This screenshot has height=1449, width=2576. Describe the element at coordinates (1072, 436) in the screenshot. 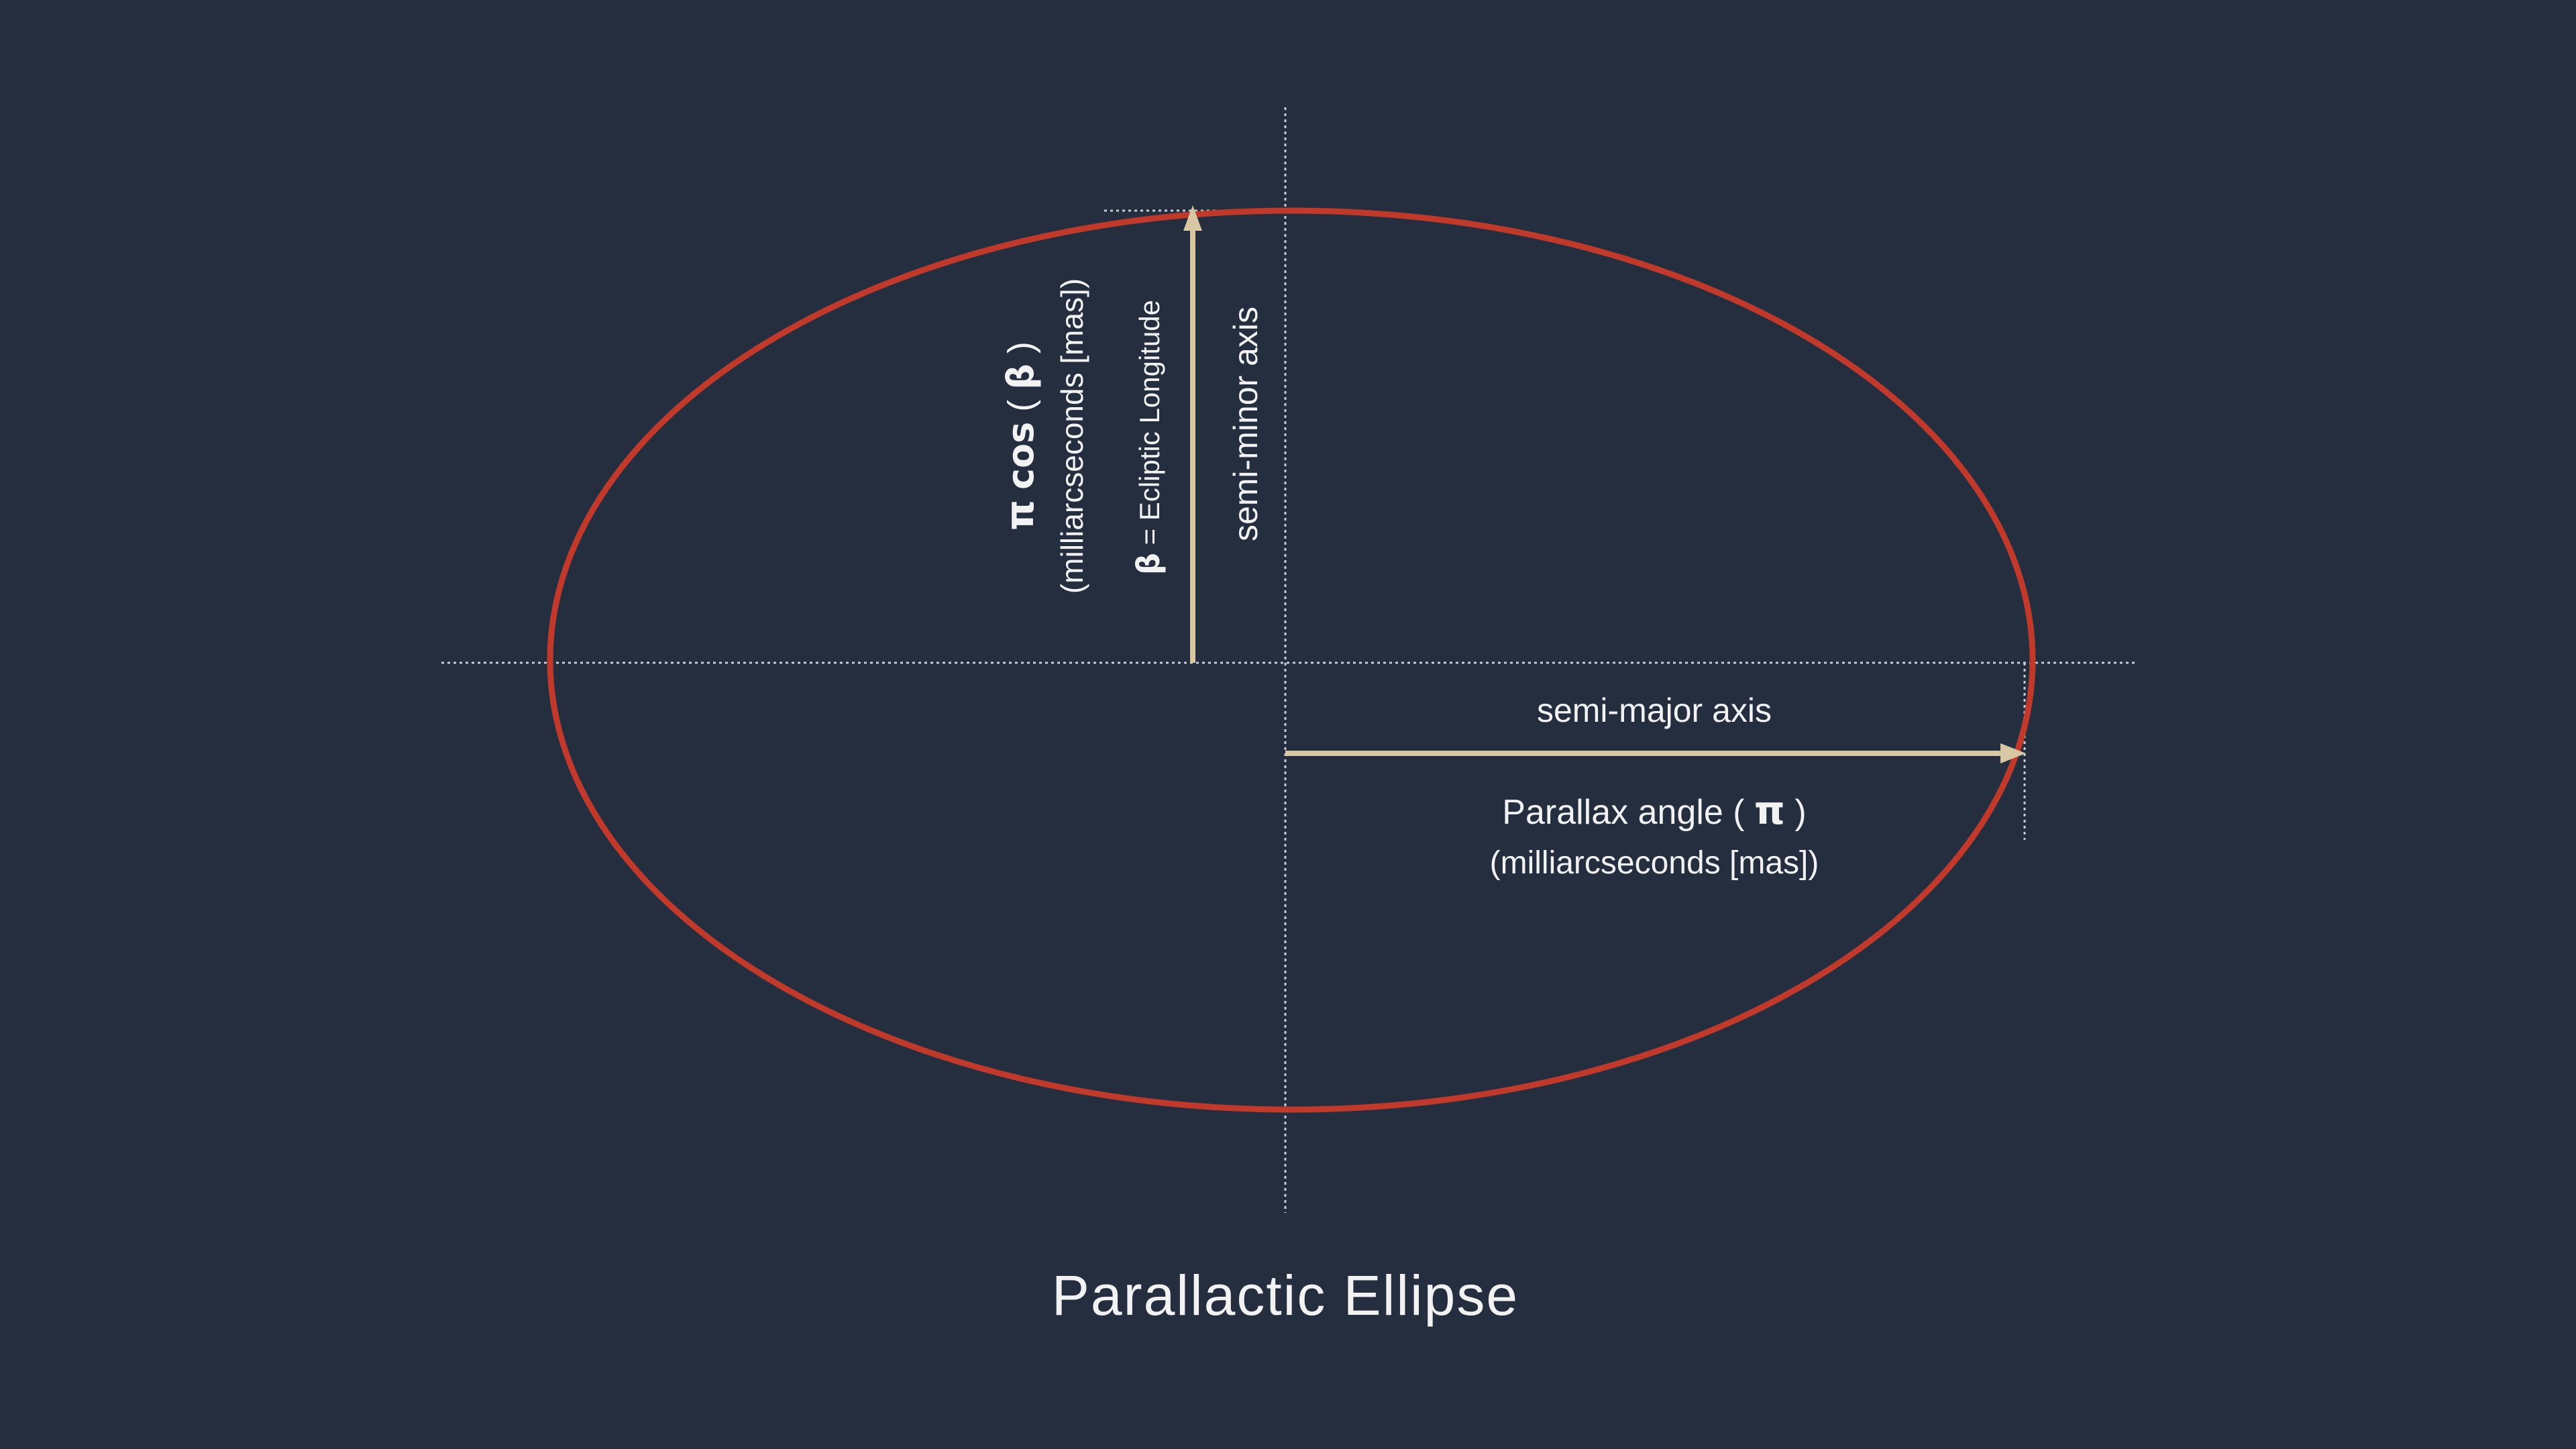

I see `semi-minor-units-label: (milliarcseconds [mas])` at that location.